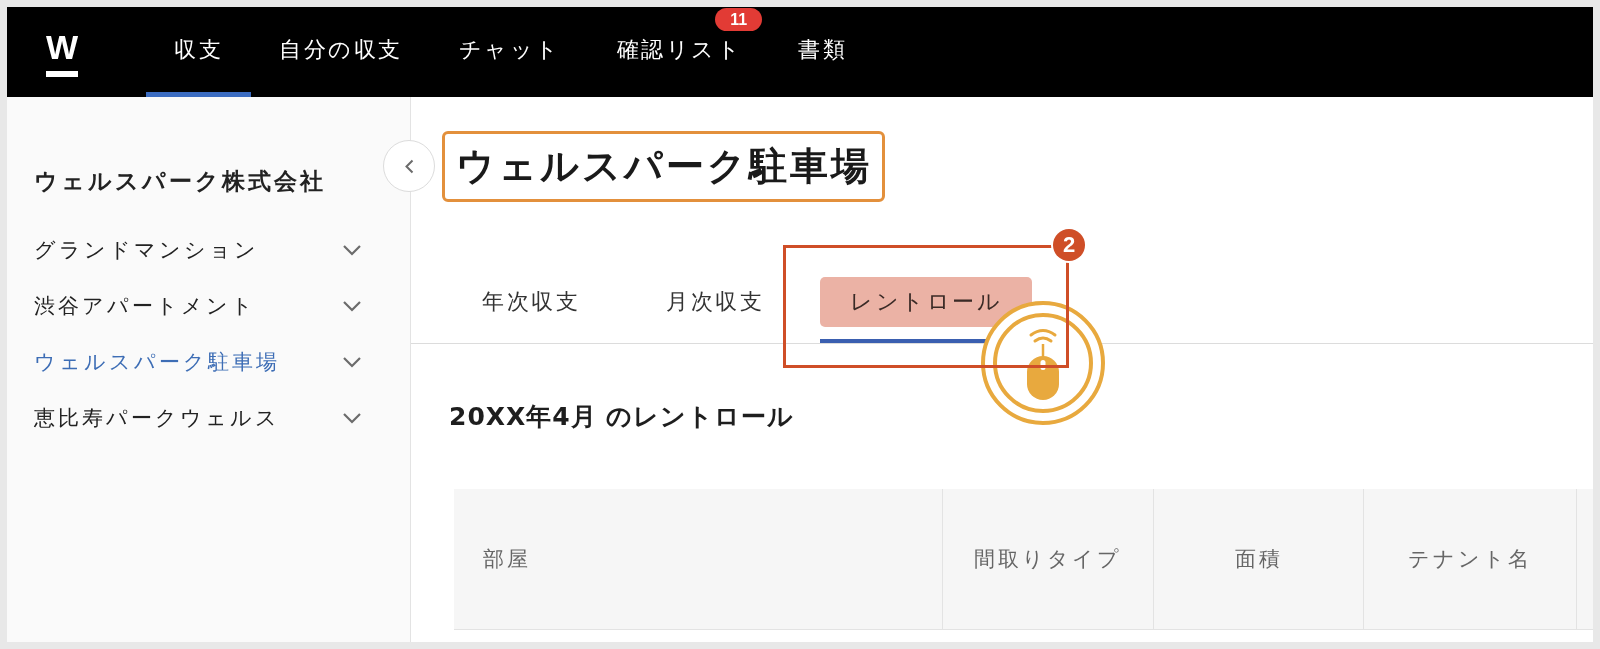 The image size is (1600, 649). I want to click on nav-tab: チャット, so click(509, 52).